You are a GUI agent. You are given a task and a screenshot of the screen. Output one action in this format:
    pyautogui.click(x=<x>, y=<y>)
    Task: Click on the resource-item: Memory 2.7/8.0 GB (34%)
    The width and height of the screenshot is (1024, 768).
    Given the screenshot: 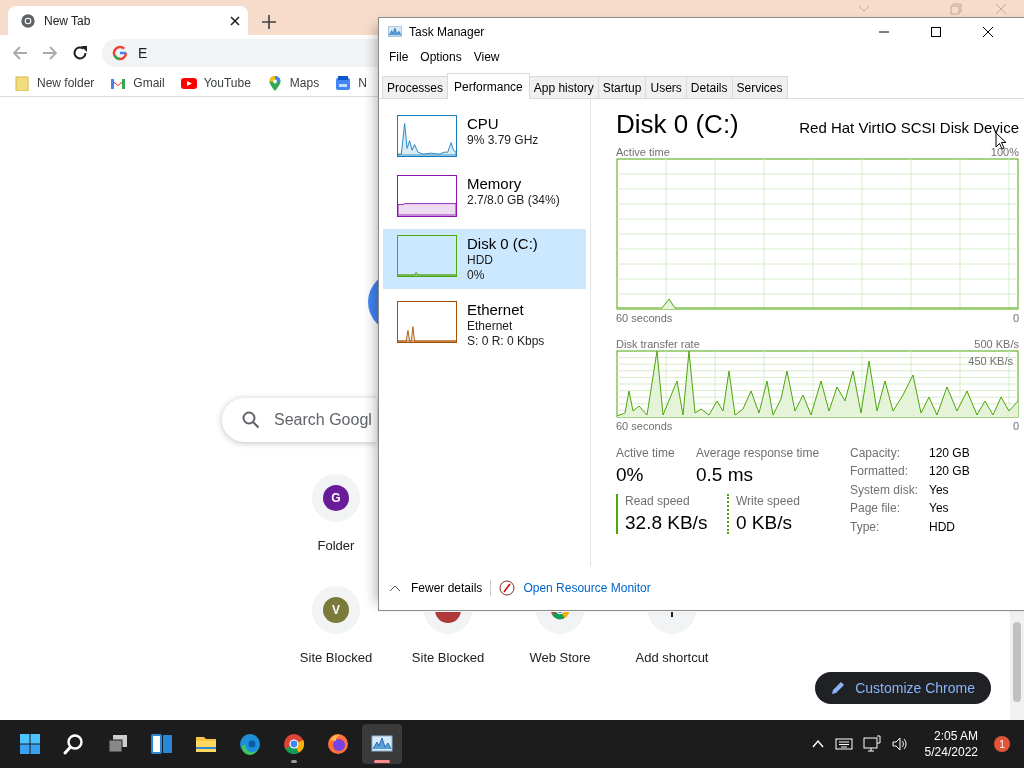 What is the action you would take?
    pyautogui.click(x=484, y=196)
    